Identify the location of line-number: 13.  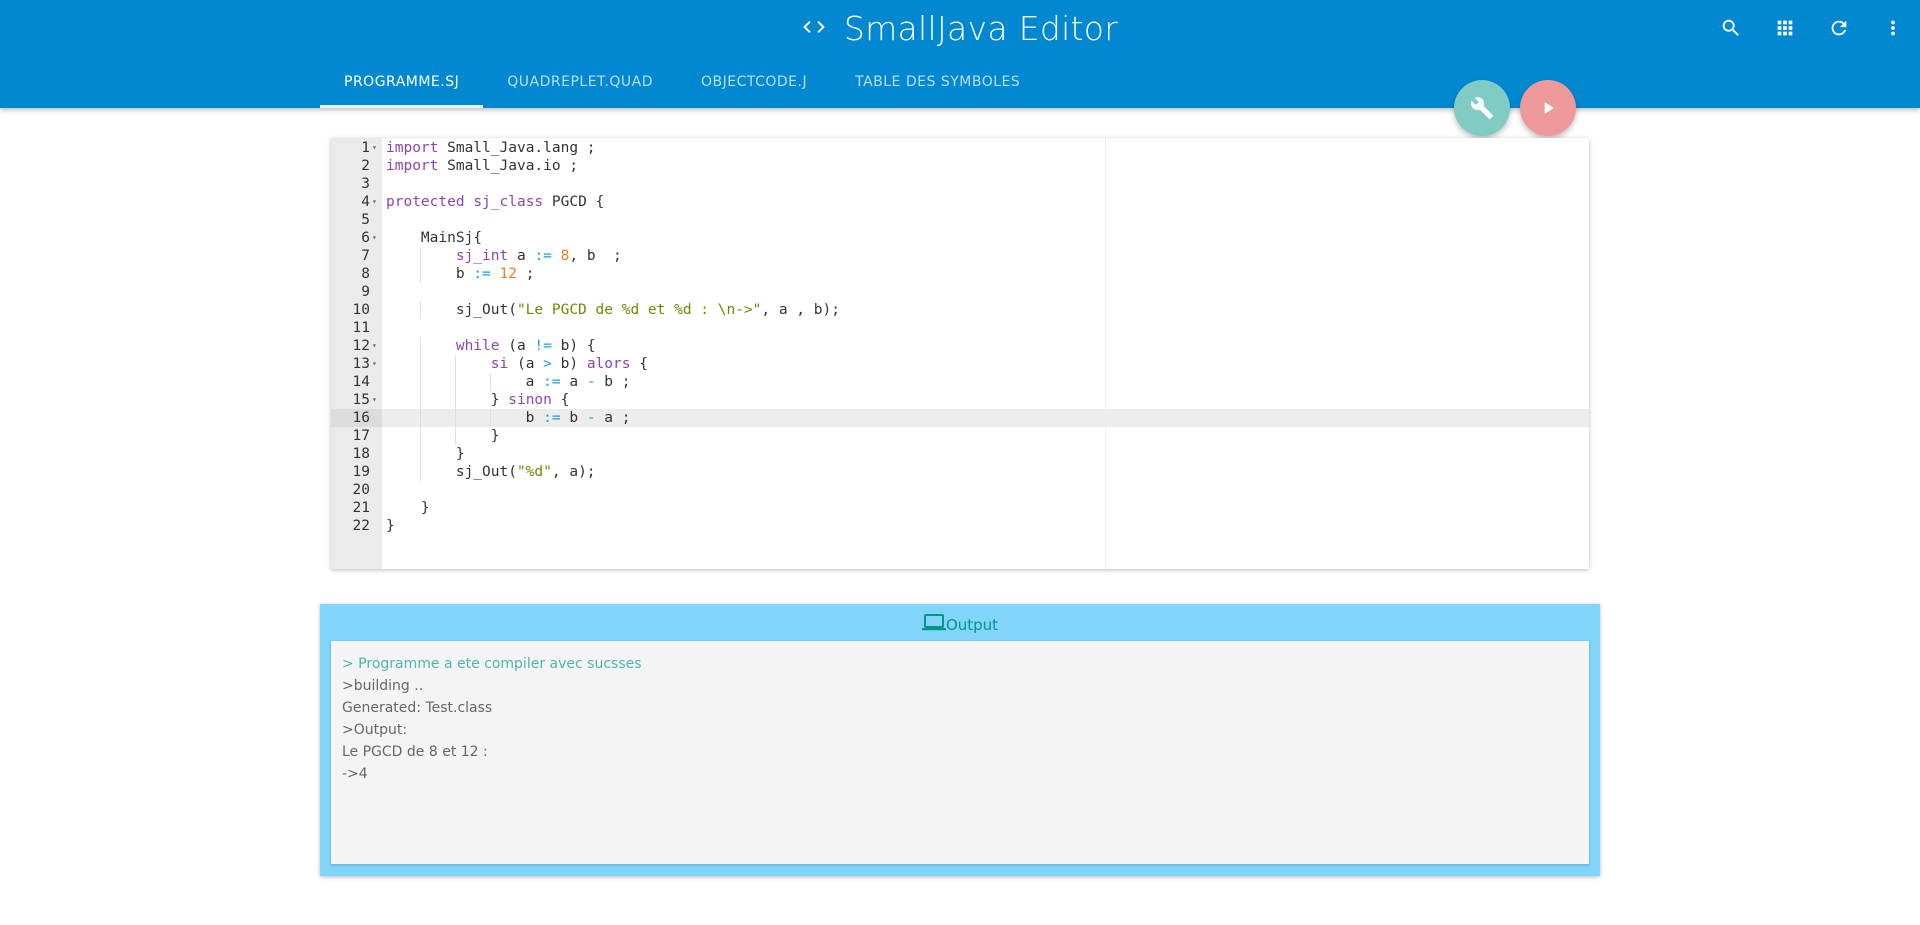
(361, 364).